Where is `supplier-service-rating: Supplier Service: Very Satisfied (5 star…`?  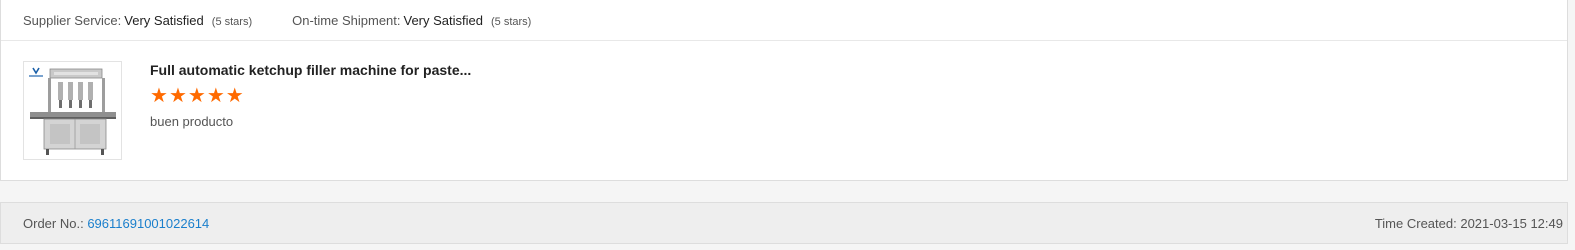
supplier-service-rating: Supplier Service: Very Satisfied (5 star… is located at coordinates (137, 20).